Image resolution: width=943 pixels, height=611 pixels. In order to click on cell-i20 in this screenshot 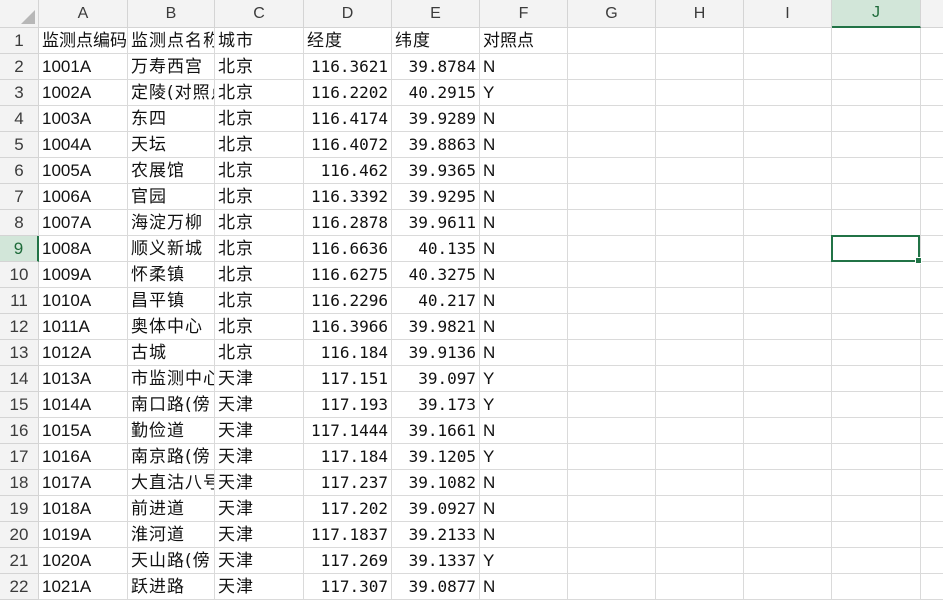, I will do `click(788, 535)`.